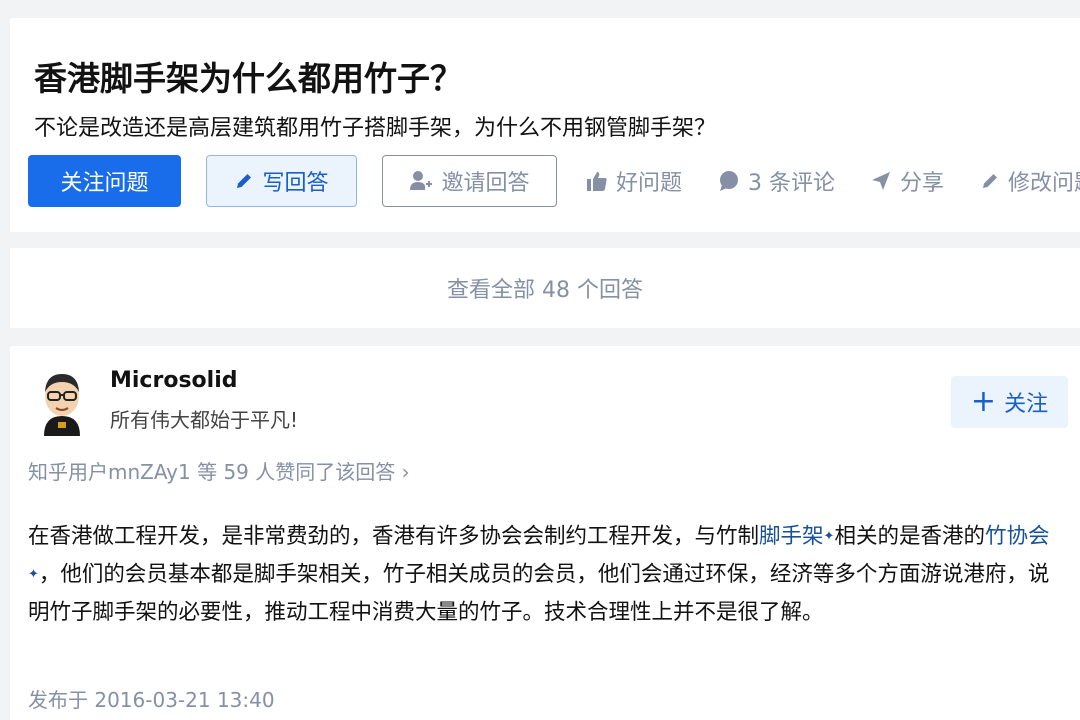  I want to click on link-bamboo-association: 竹协会, so click(1017, 536).